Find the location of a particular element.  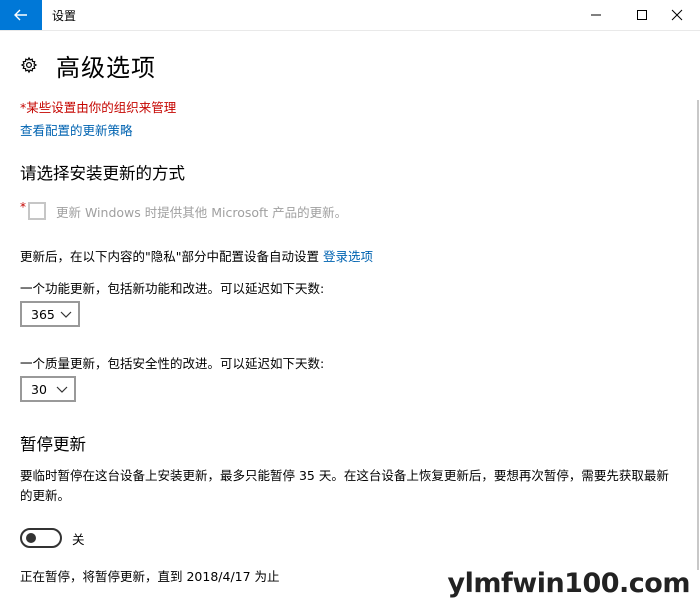

signin-option-text: 更新后，在以下内容的"隐私"部分中配置设备自动设置 登录选项 is located at coordinates (196, 255).